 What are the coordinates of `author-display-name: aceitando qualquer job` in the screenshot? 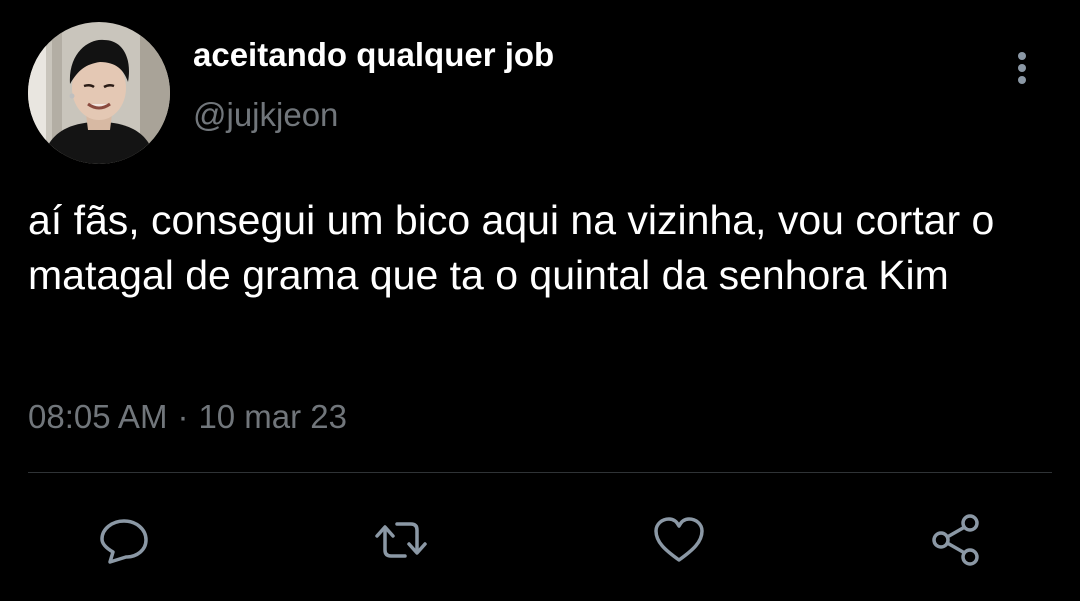 It's located at (373, 55).